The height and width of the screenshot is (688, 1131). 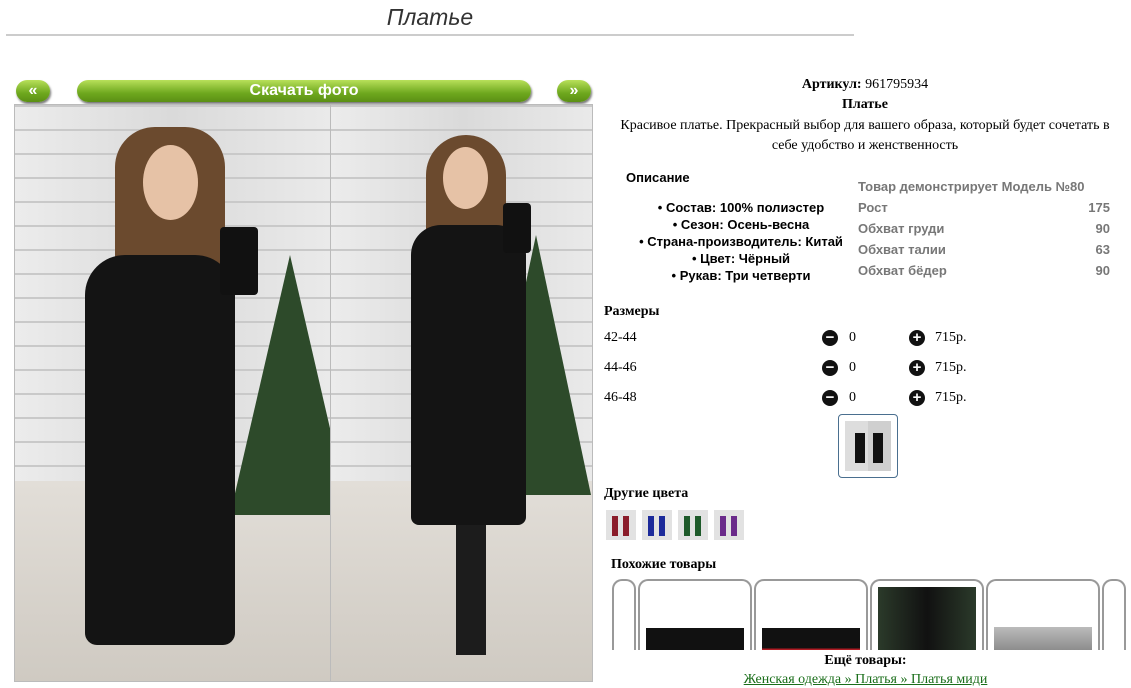 What do you see at coordinates (794, 398) in the screenshot?
I see `size-row: 46-48 − 0 + 715р.` at bounding box center [794, 398].